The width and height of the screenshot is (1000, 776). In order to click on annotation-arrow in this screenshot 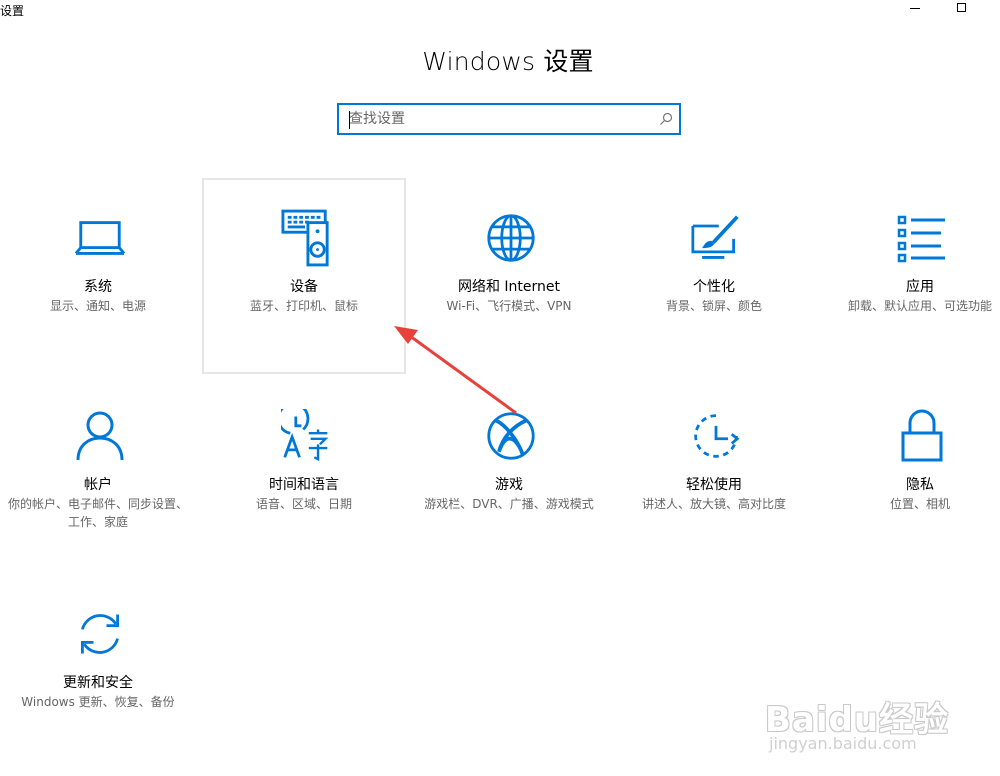, I will do `click(455, 370)`.